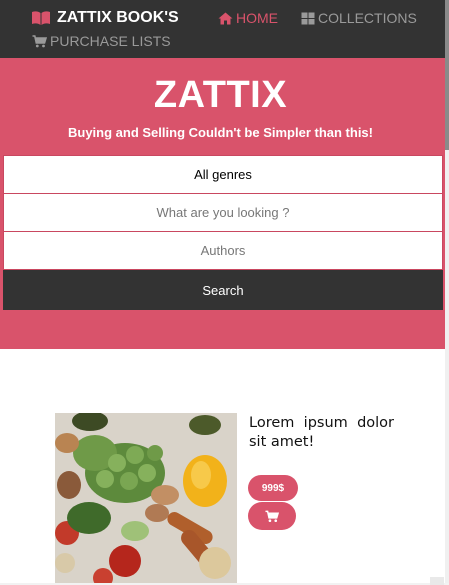 The width and height of the screenshot is (449, 585). What do you see at coordinates (321, 433) in the screenshot?
I see `product-description: Lorem ipsum dolor sit amet!` at bounding box center [321, 433].